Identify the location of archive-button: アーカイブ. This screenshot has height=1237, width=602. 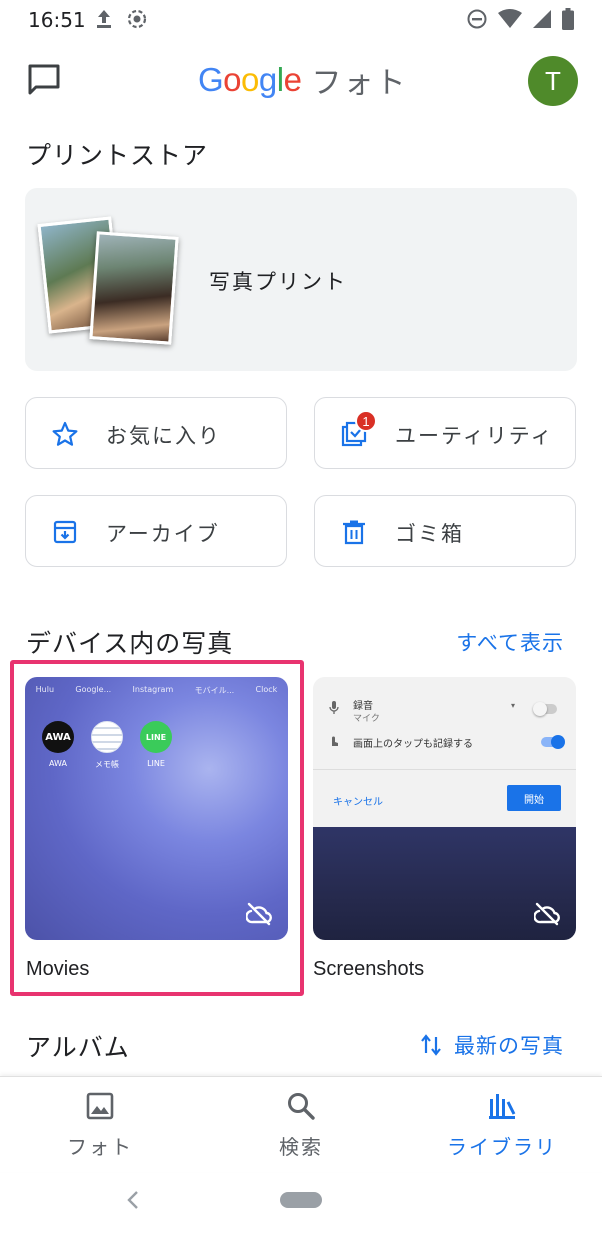
(156, 531).